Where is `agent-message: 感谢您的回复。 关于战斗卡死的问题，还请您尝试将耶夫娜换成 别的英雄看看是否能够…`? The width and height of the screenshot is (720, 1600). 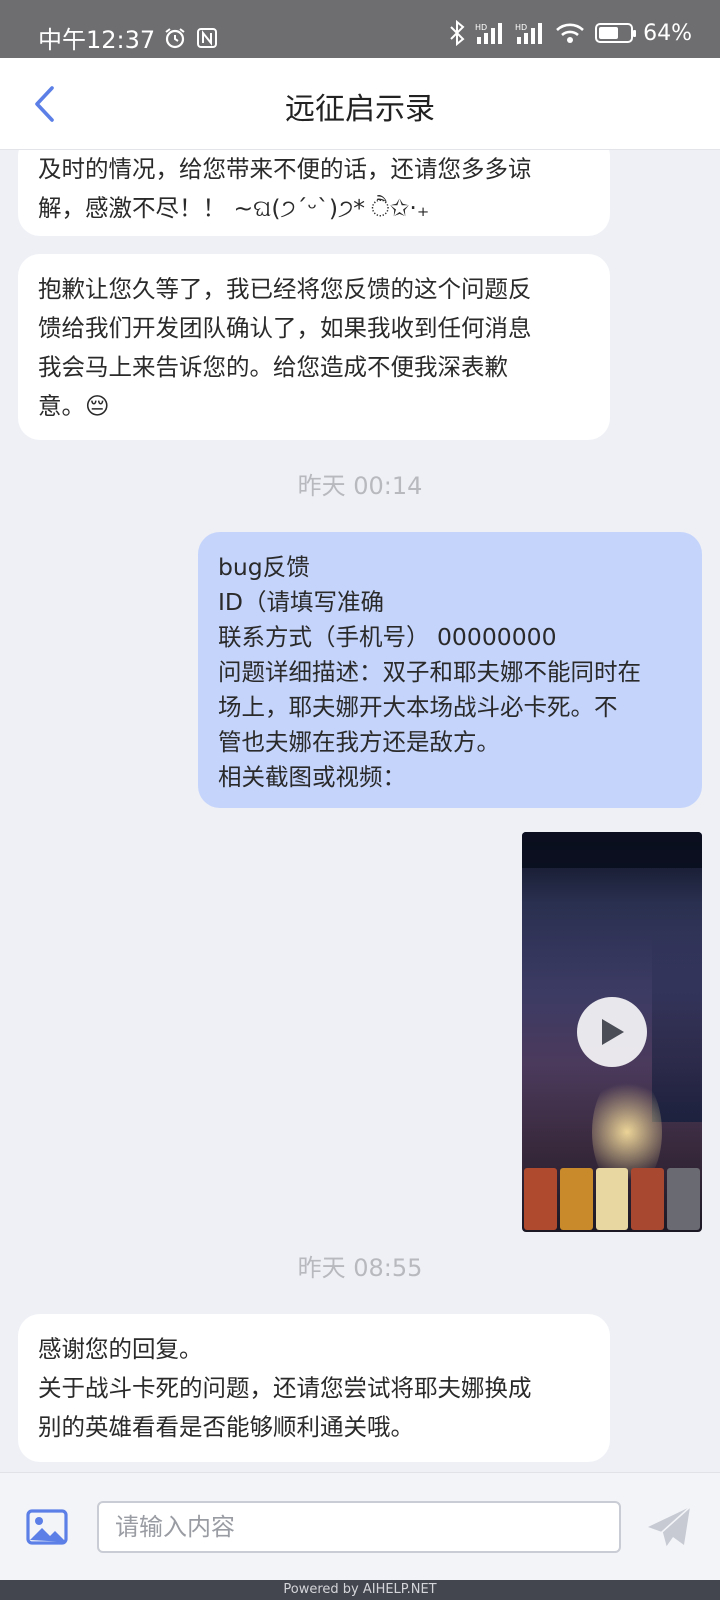 agent-message: 感谢您的回复。 关于战斗卡死的问题，还请您尝试将耶夫娜换成 别的英雄看看是否能够… is located at coordinates (314, 1388).